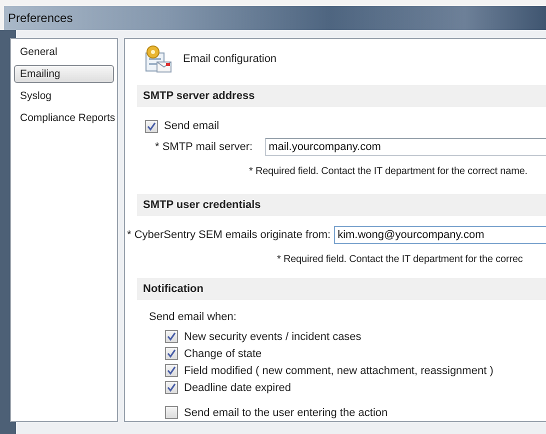  Describe the element at coordinates (40, 18) in the screenshot. I see `window-title: Preferences` at that location.